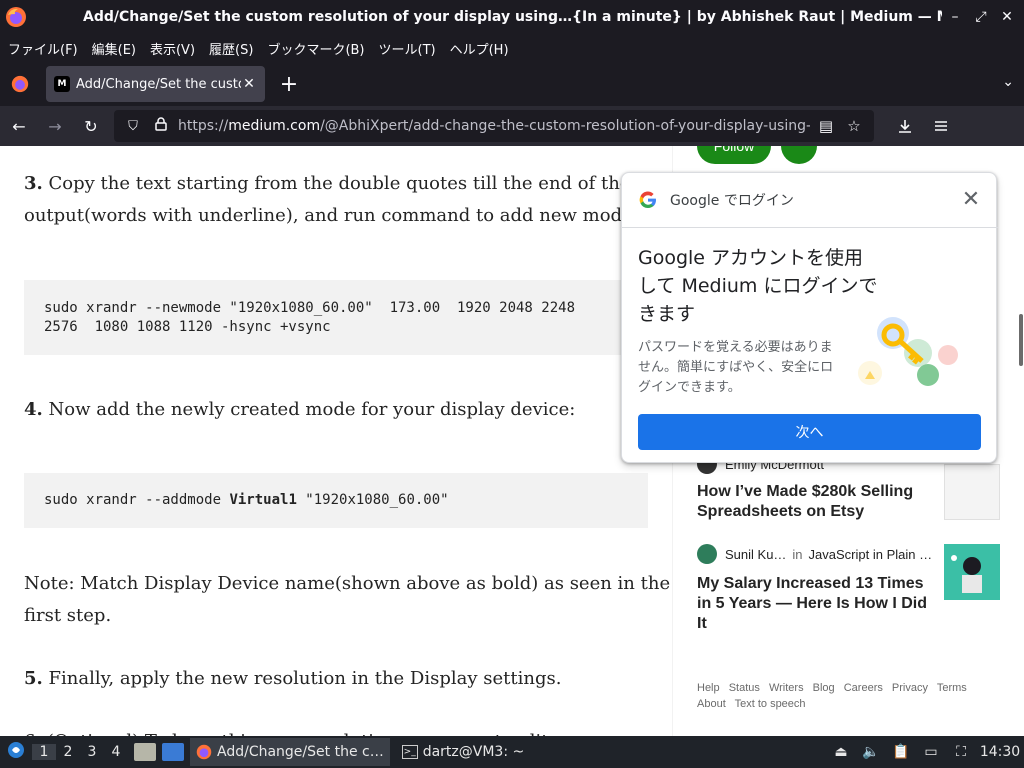 The height and width of the screenshot is (768, 1024). What do you see at coordinates (68, 615) in the screenshot?
I see `note-paragraph-line2: first step.` at bounding box center [68, 615].